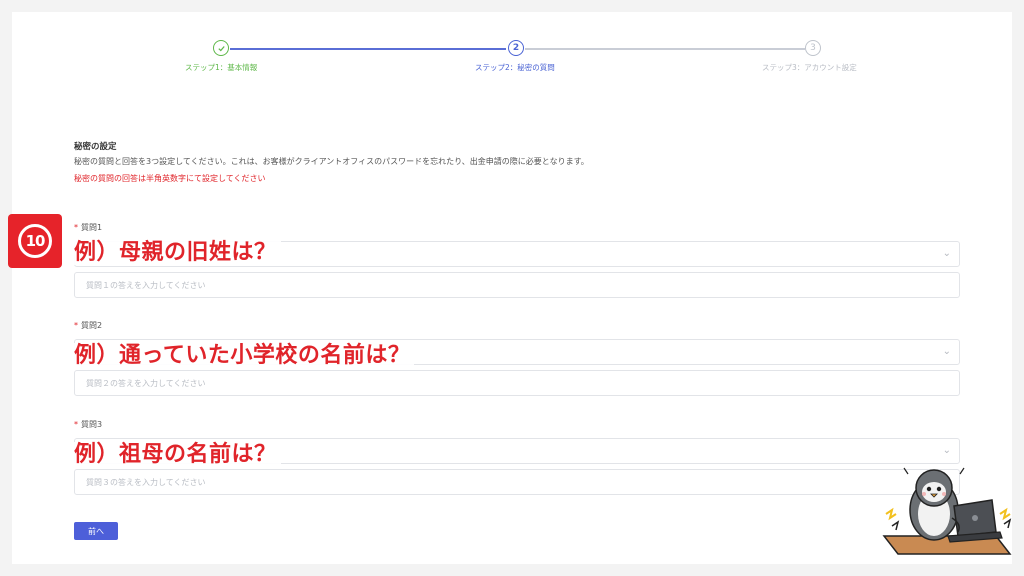  What do you see at coordinates (92, 227) in the screenshot?
I see `question-1-label-text: 質問1` at bounding box center [92, 227].